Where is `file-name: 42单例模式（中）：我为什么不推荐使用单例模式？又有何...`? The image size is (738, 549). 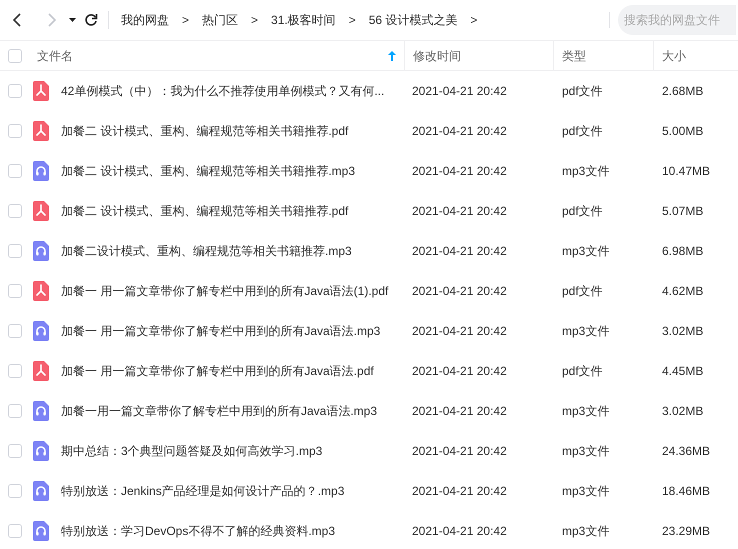
file-name: 42单例模式（中）：我为什么不推荐使用单例模式？又有何... is located at coordinates (222, 91).